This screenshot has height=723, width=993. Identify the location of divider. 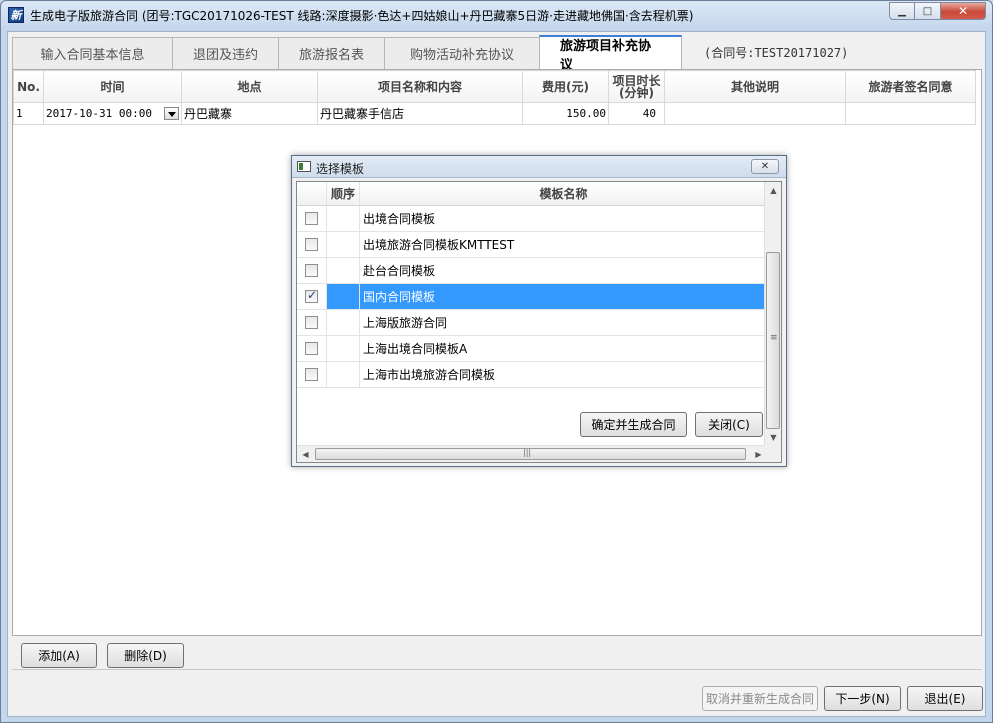
(497, 669).